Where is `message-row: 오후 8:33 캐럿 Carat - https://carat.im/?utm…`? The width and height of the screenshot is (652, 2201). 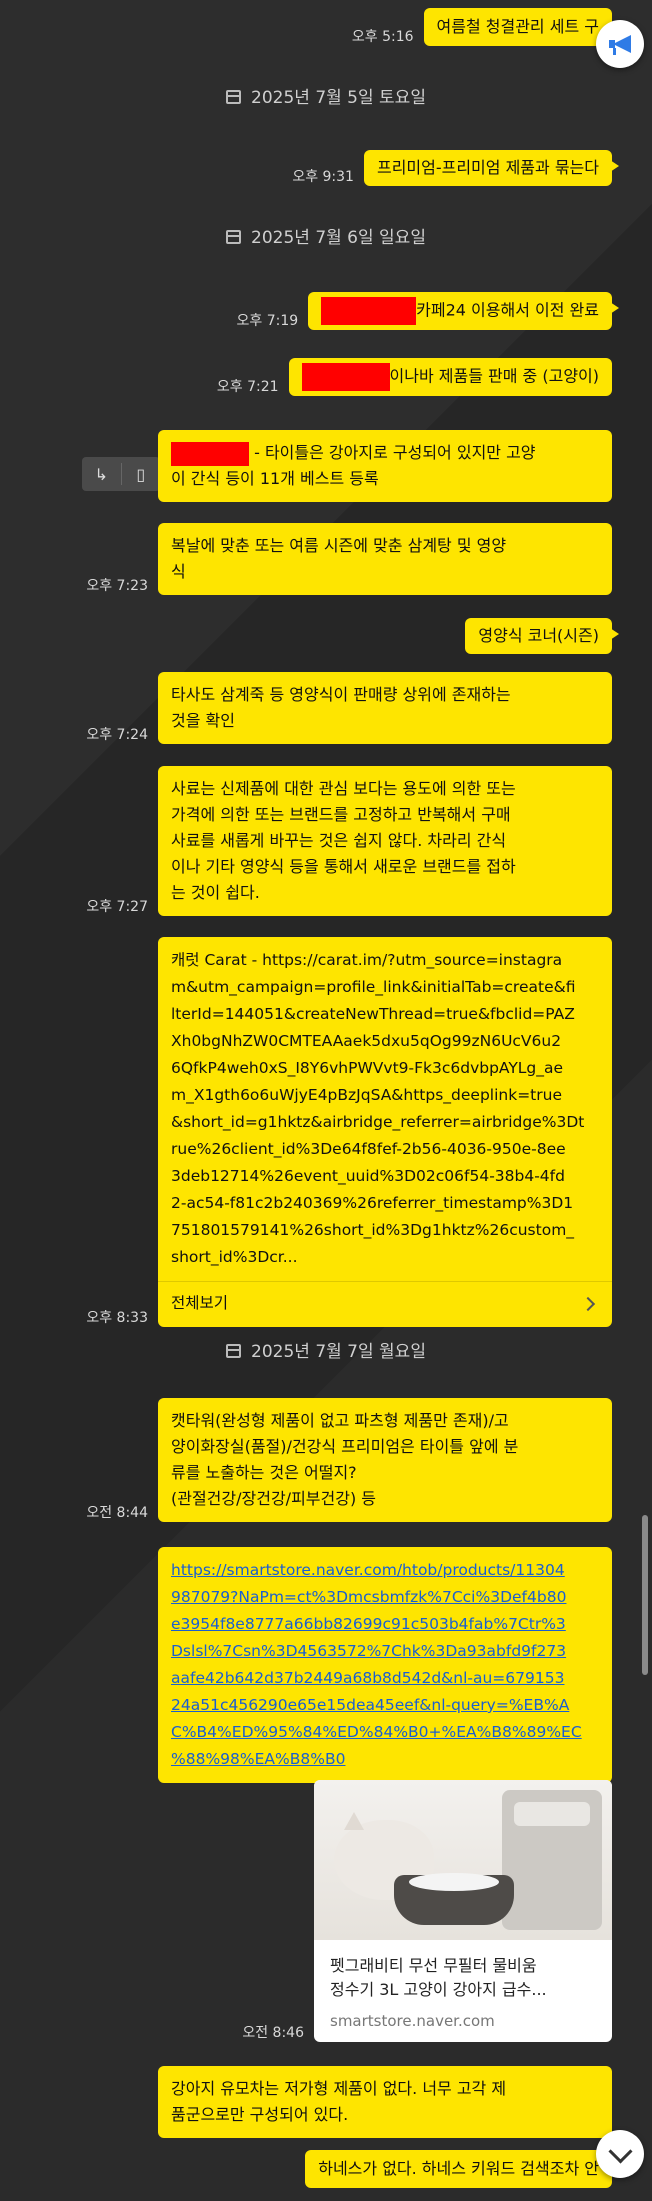 message-row: 오후 8:33 캐럿 Carat - https://carat.im/?utm… is located at coordinates (349, 1132).